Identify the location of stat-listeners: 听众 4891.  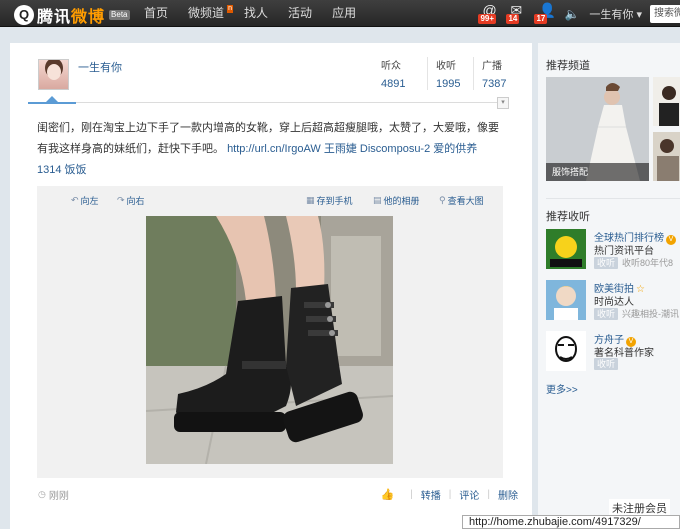
(404, 73).